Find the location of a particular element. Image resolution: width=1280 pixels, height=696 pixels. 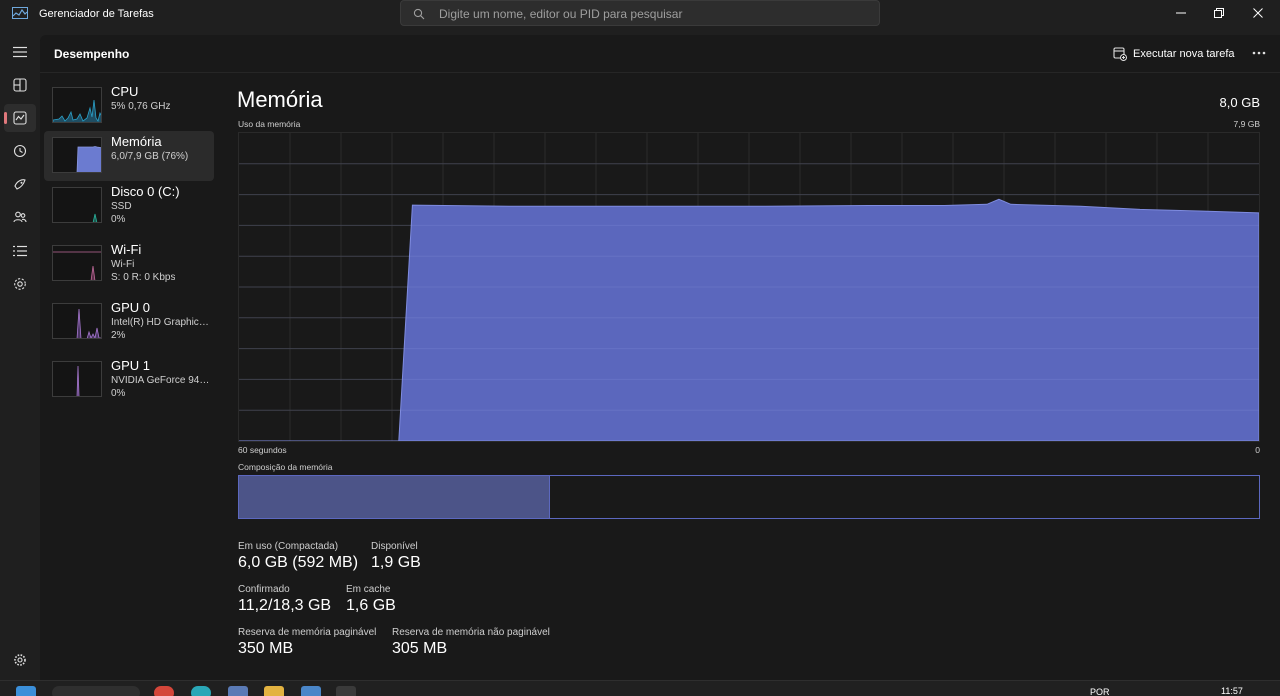

graph-axis-start-label: 60 segundos is located at coordinates (262, 450).